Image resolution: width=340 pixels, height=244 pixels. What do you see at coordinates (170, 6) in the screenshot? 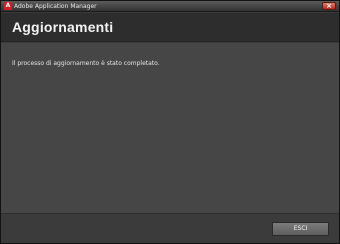
I see `title-bar: A Adobe Application Manager ×` at bounding box center [170, 6].